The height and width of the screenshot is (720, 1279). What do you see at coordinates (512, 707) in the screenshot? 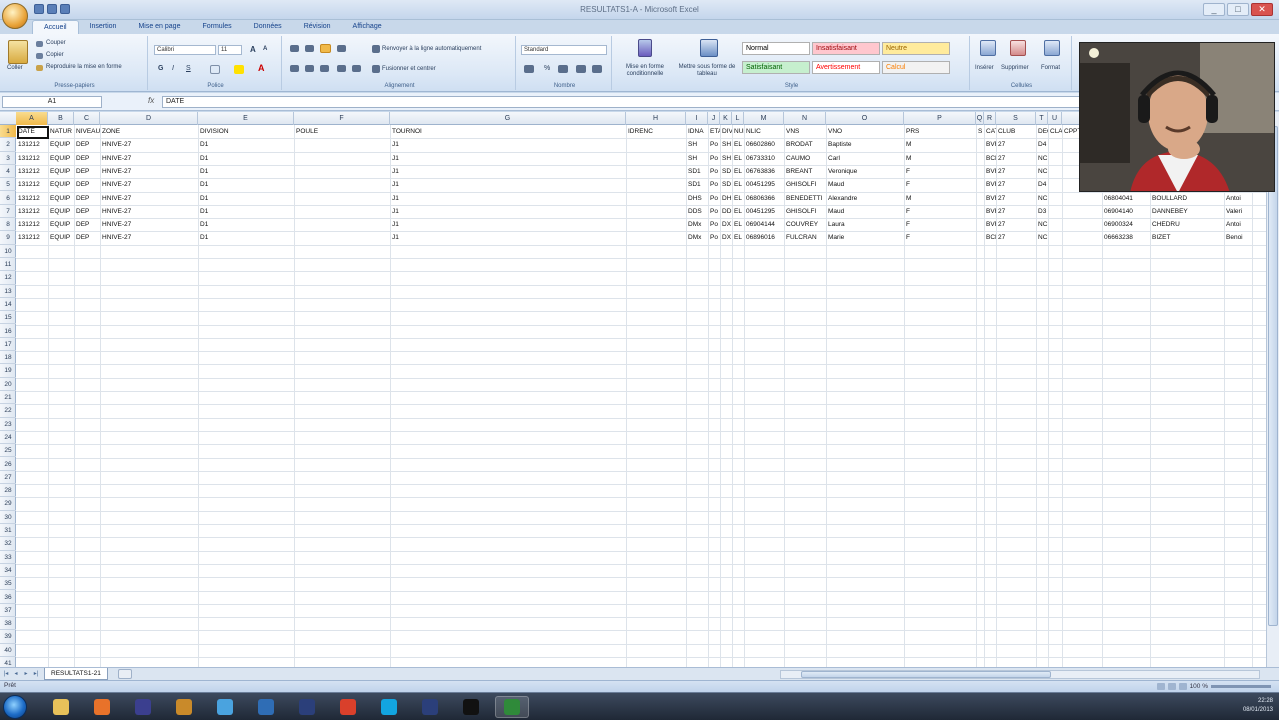
I see `taskbar-excel-button` at bounding box center [512, 707].